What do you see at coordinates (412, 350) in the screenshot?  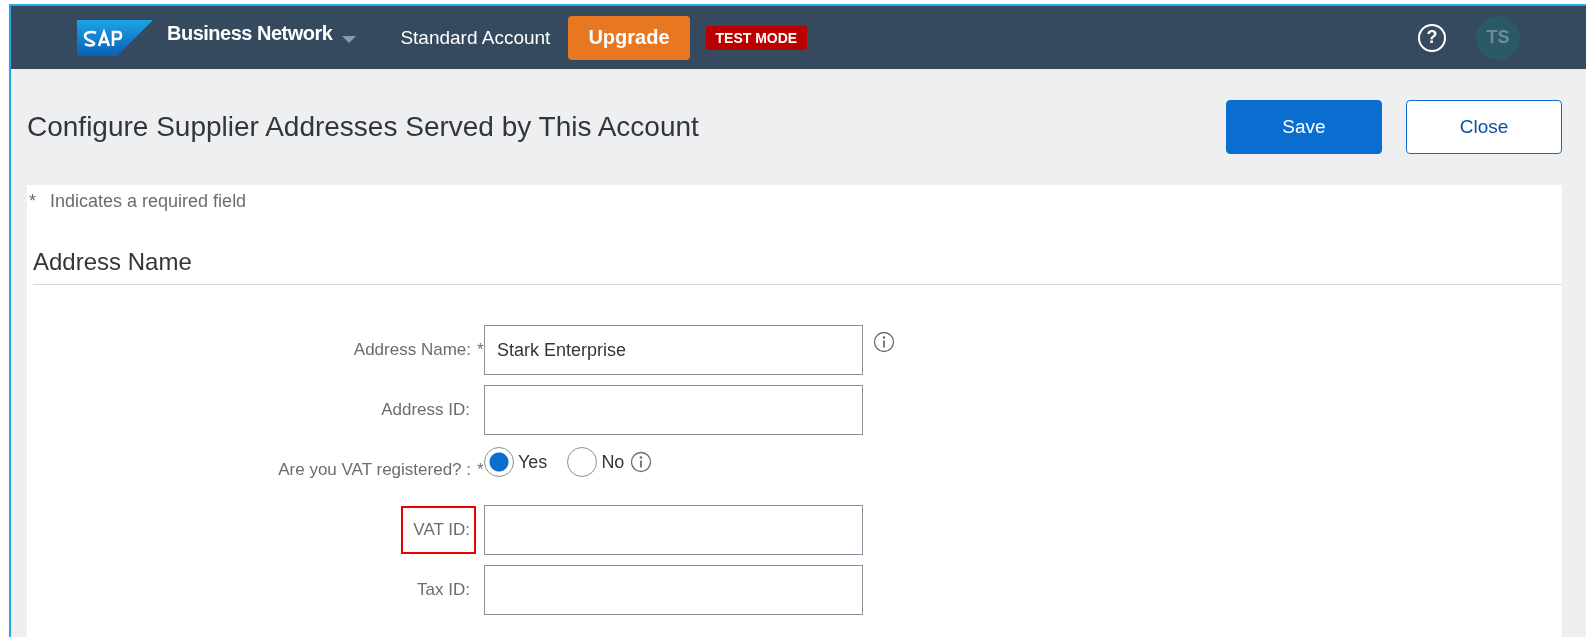 I see `field-label: Address Name:` at bounding box center [412, 350].